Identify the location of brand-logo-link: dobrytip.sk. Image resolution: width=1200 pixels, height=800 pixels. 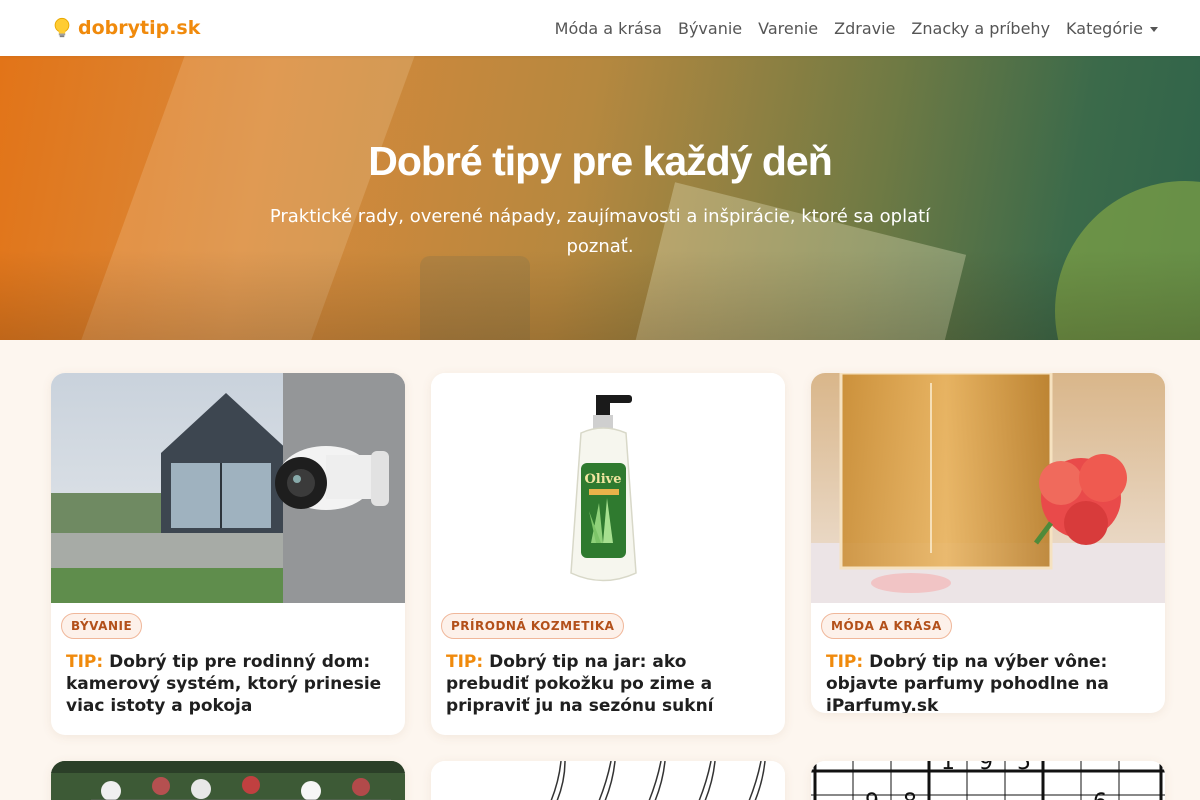
(126, 28).